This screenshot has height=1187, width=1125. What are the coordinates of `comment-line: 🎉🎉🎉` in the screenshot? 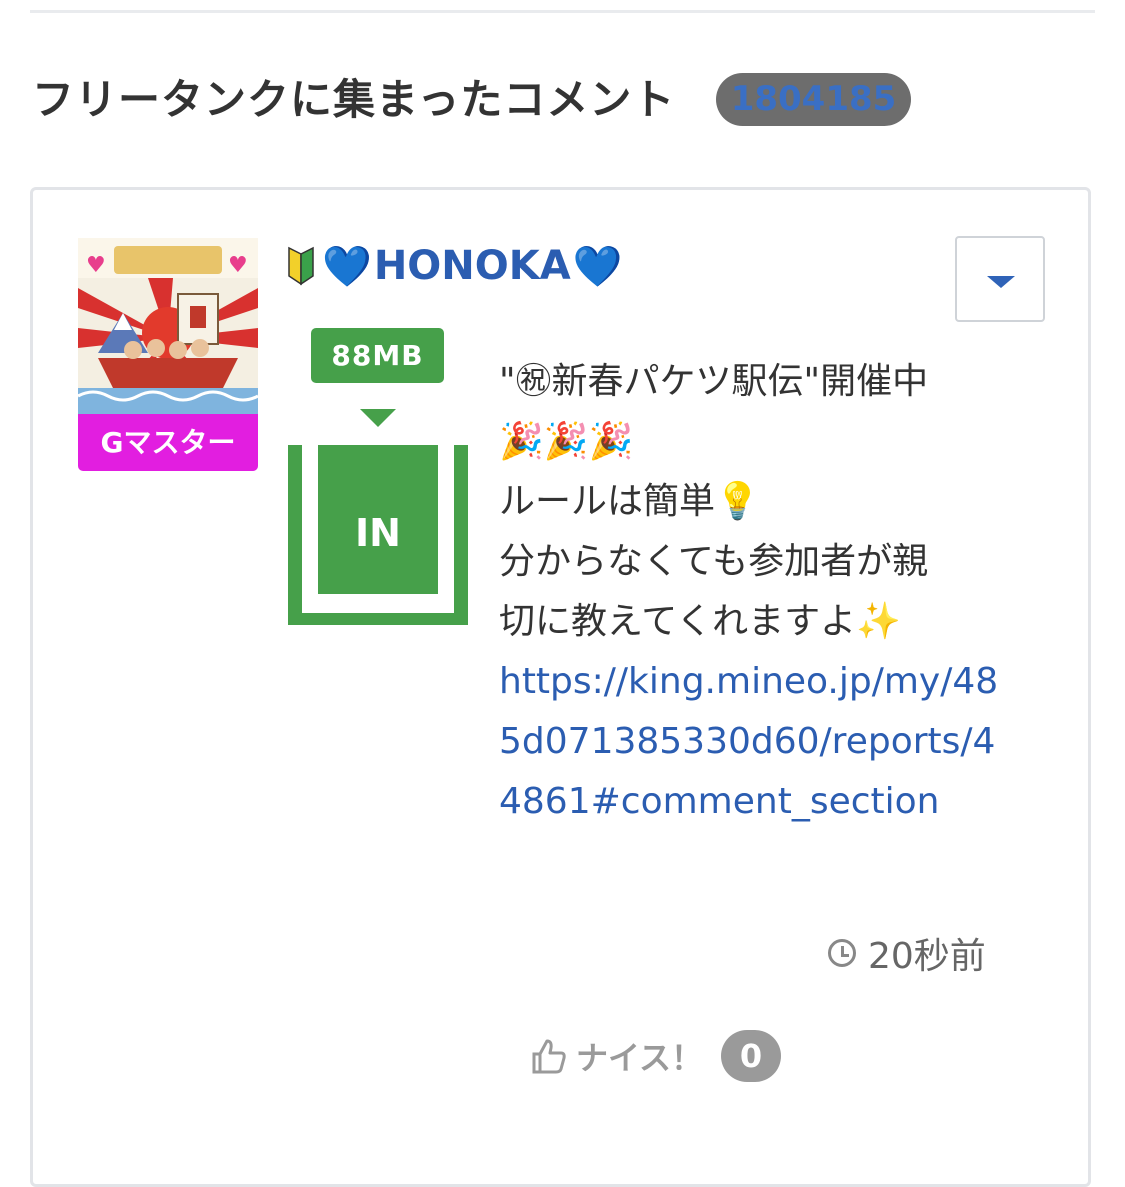 It's located at (566, 441).